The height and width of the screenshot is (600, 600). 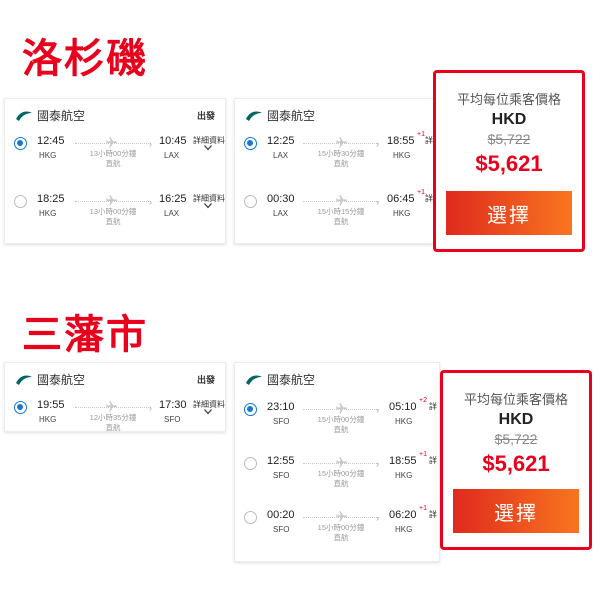 What do you see at coordinates (281, 407) in the screenshot?
I see `departure-time: 23:10` at bounding box center [281, 407].